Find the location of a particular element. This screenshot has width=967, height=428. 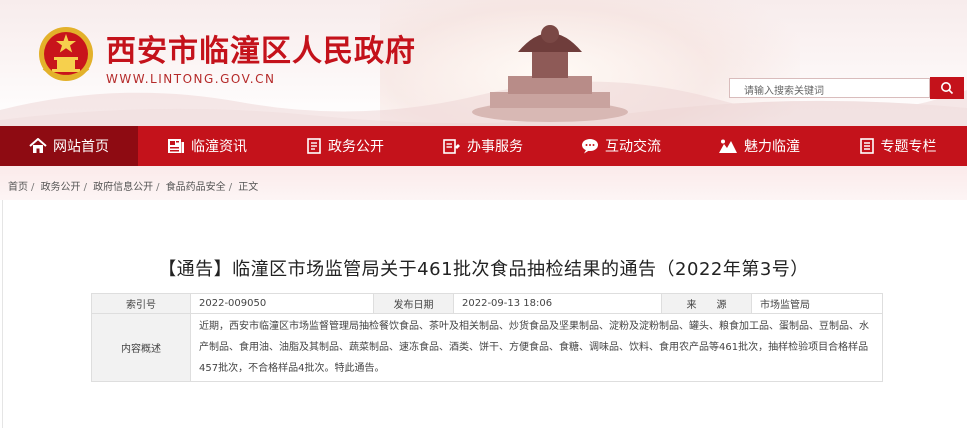

nav-item-label: 魅力临潼 is located at coordinates (772, 147).